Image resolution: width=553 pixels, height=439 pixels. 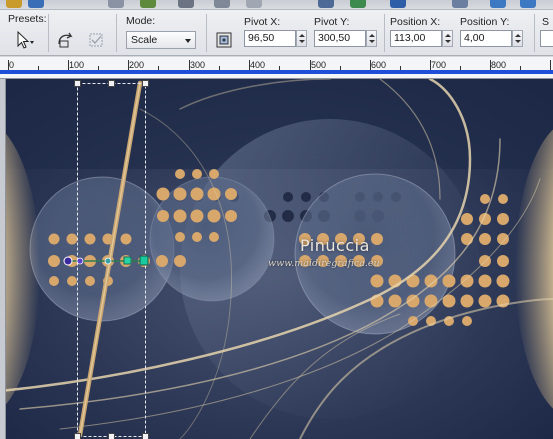 What do you see at coordinates (485, 22) in the screenshot?
I see `position-y-label: Position Y:` at bounding box center [485, 22].